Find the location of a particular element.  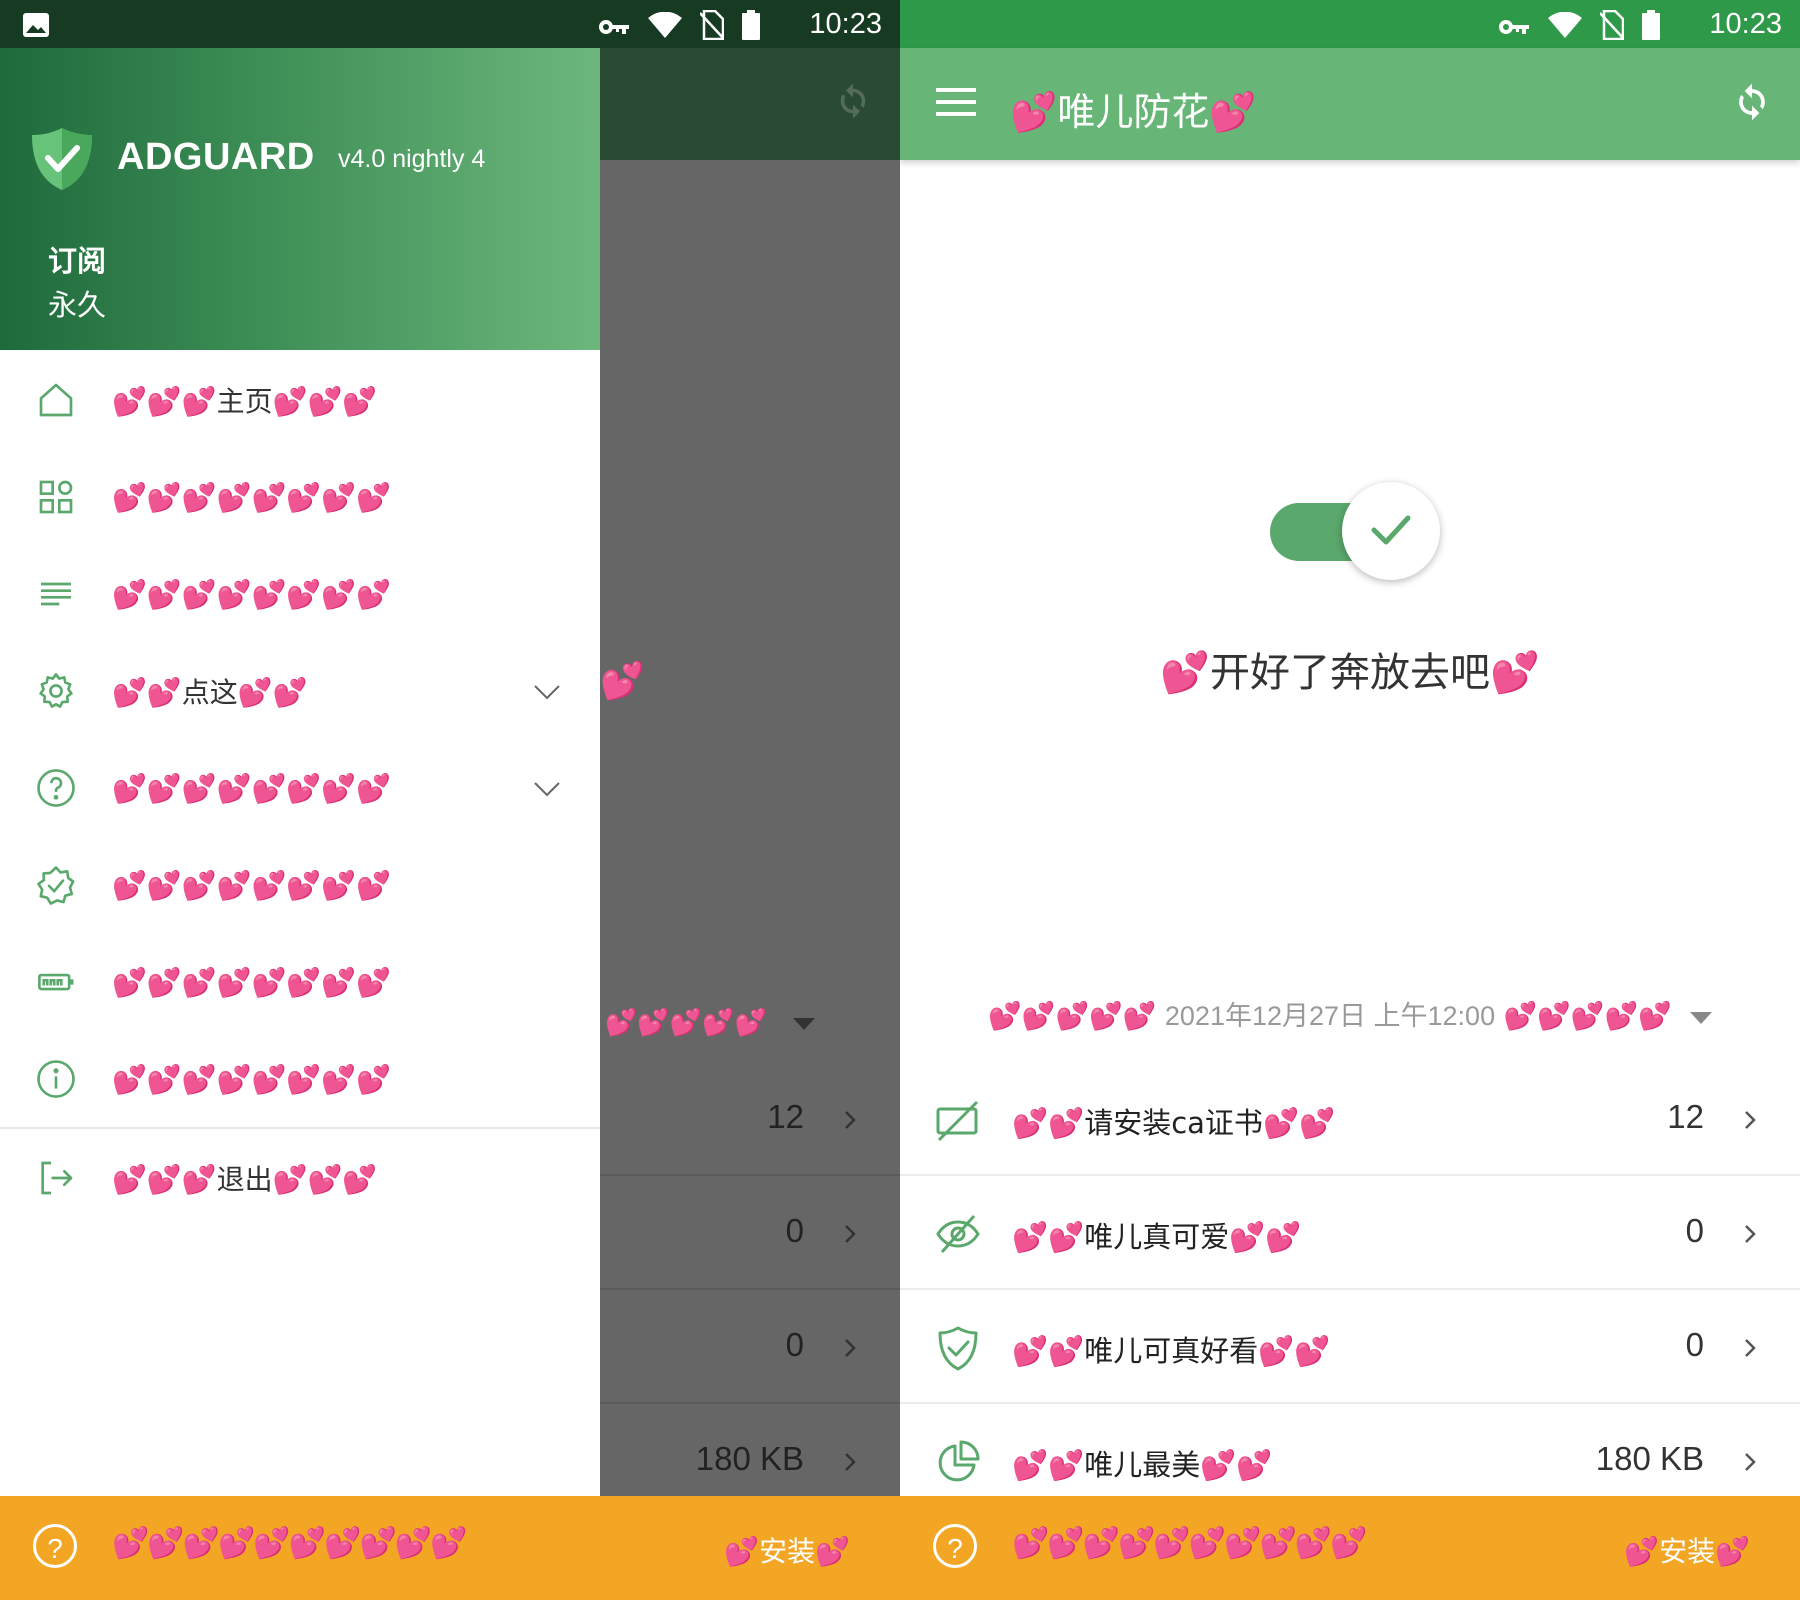

underlay-heart: 💕 is located at coordinates (622, 681).